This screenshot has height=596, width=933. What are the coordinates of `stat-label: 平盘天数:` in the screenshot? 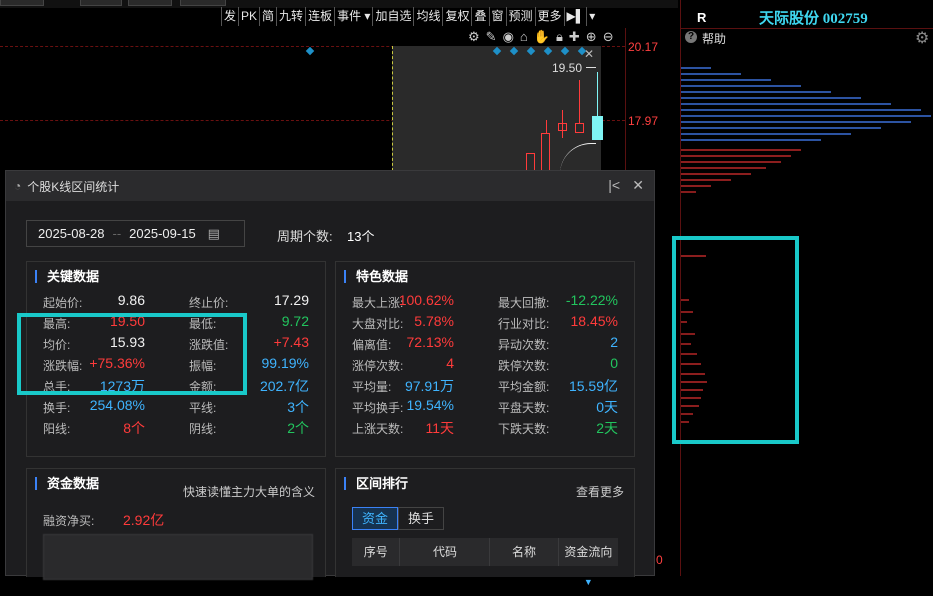 It's located at (524, 408).